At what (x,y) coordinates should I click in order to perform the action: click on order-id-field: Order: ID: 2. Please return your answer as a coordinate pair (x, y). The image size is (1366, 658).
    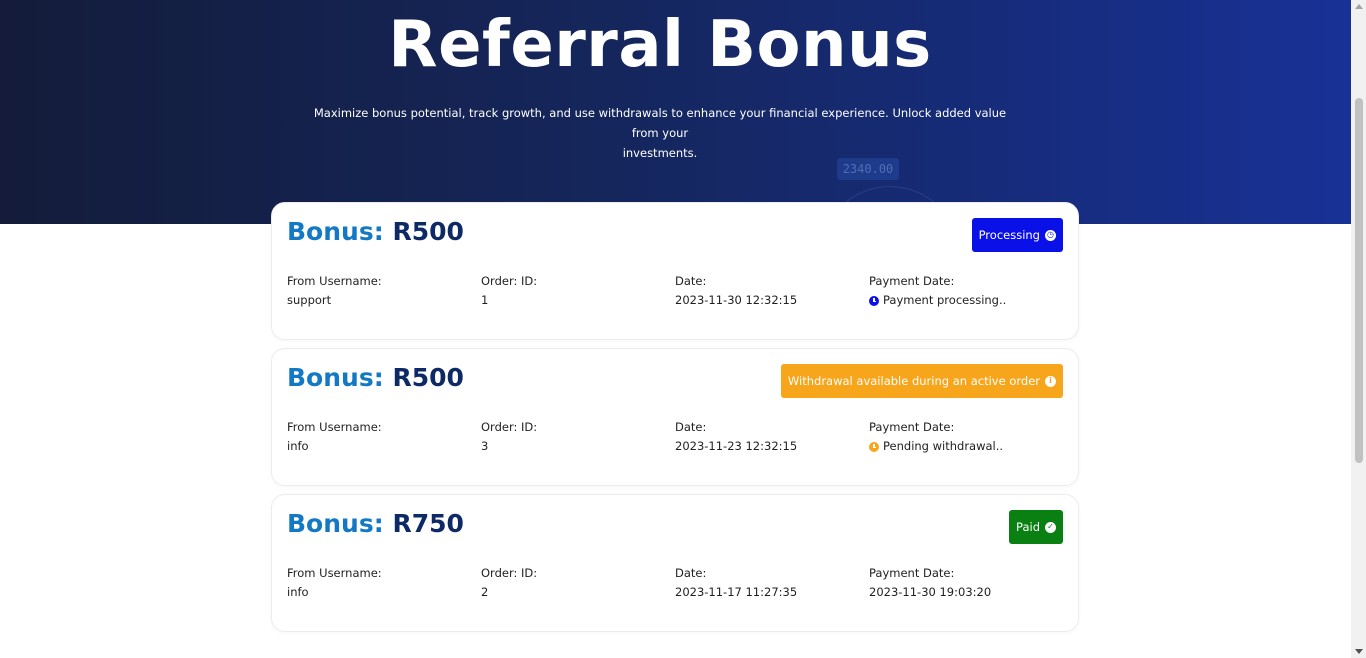
    Looking at the image, I should click on (509, 583).